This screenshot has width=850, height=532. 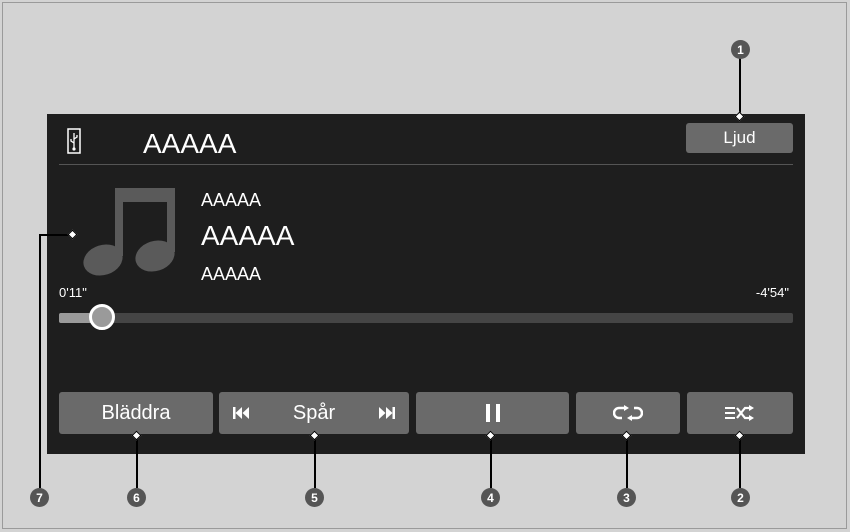 What do you see at coordinates (241, 413) in the screenshot?
I see `skip-back-icon` at bounding box center [241, 413].